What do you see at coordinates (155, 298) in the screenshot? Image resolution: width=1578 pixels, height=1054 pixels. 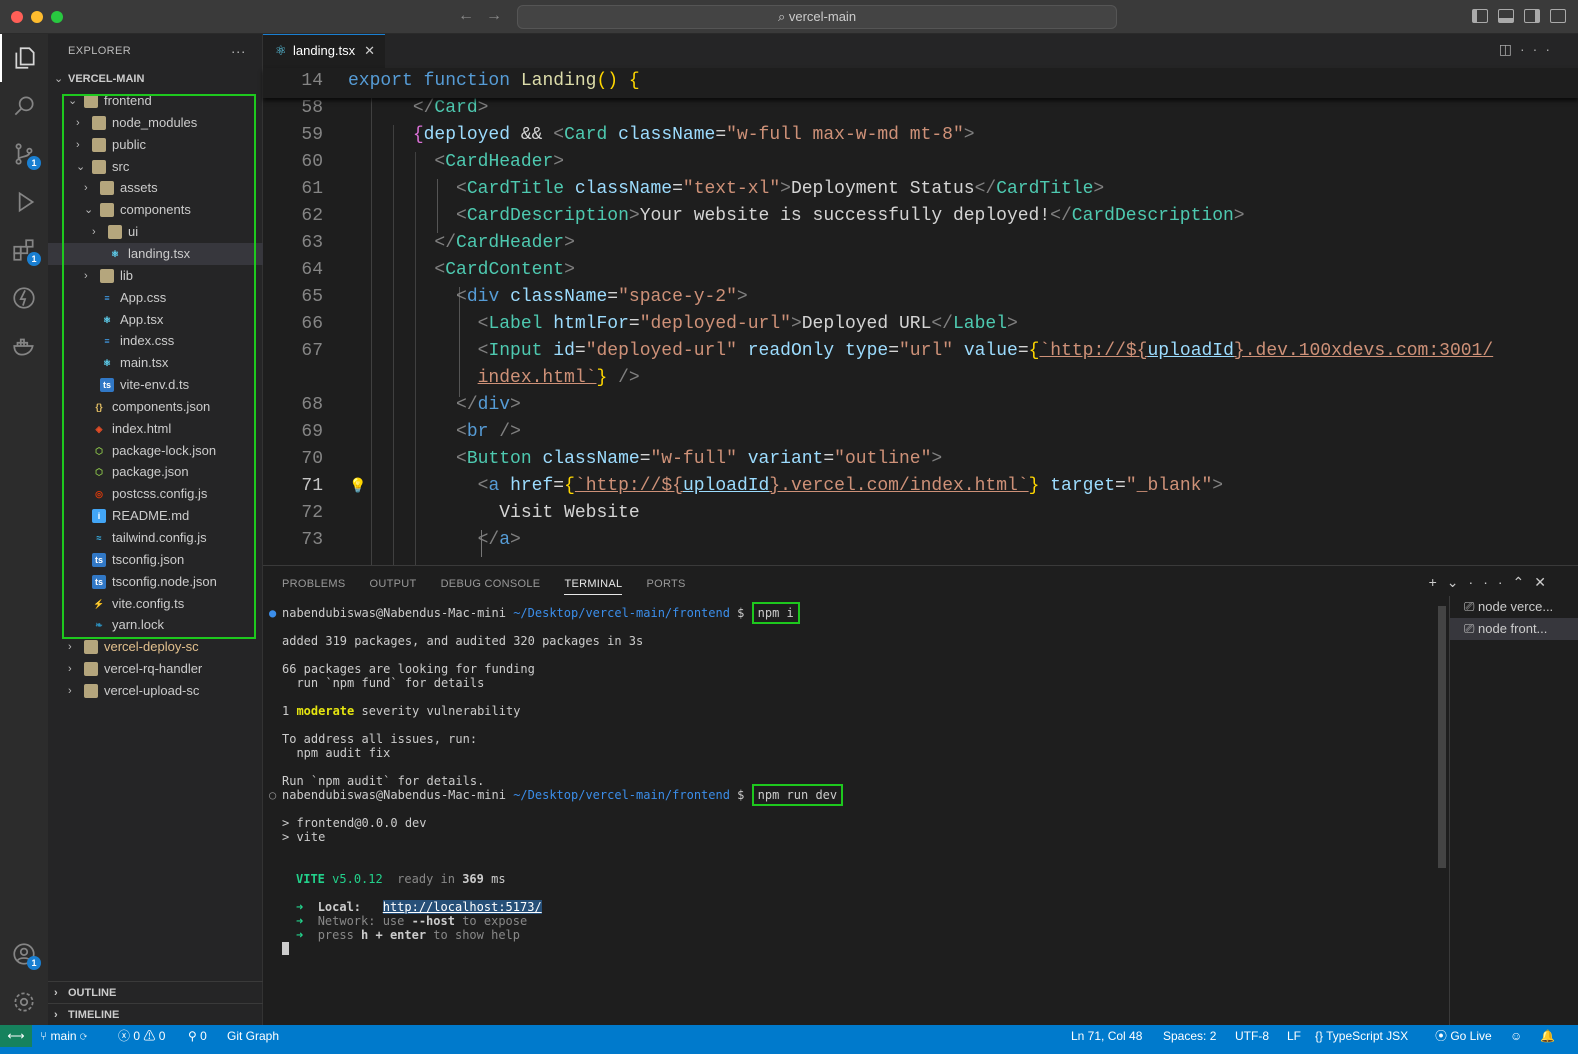 I see `tree-item-app-css: ≡ App.css` at bounding box center [155, 298].